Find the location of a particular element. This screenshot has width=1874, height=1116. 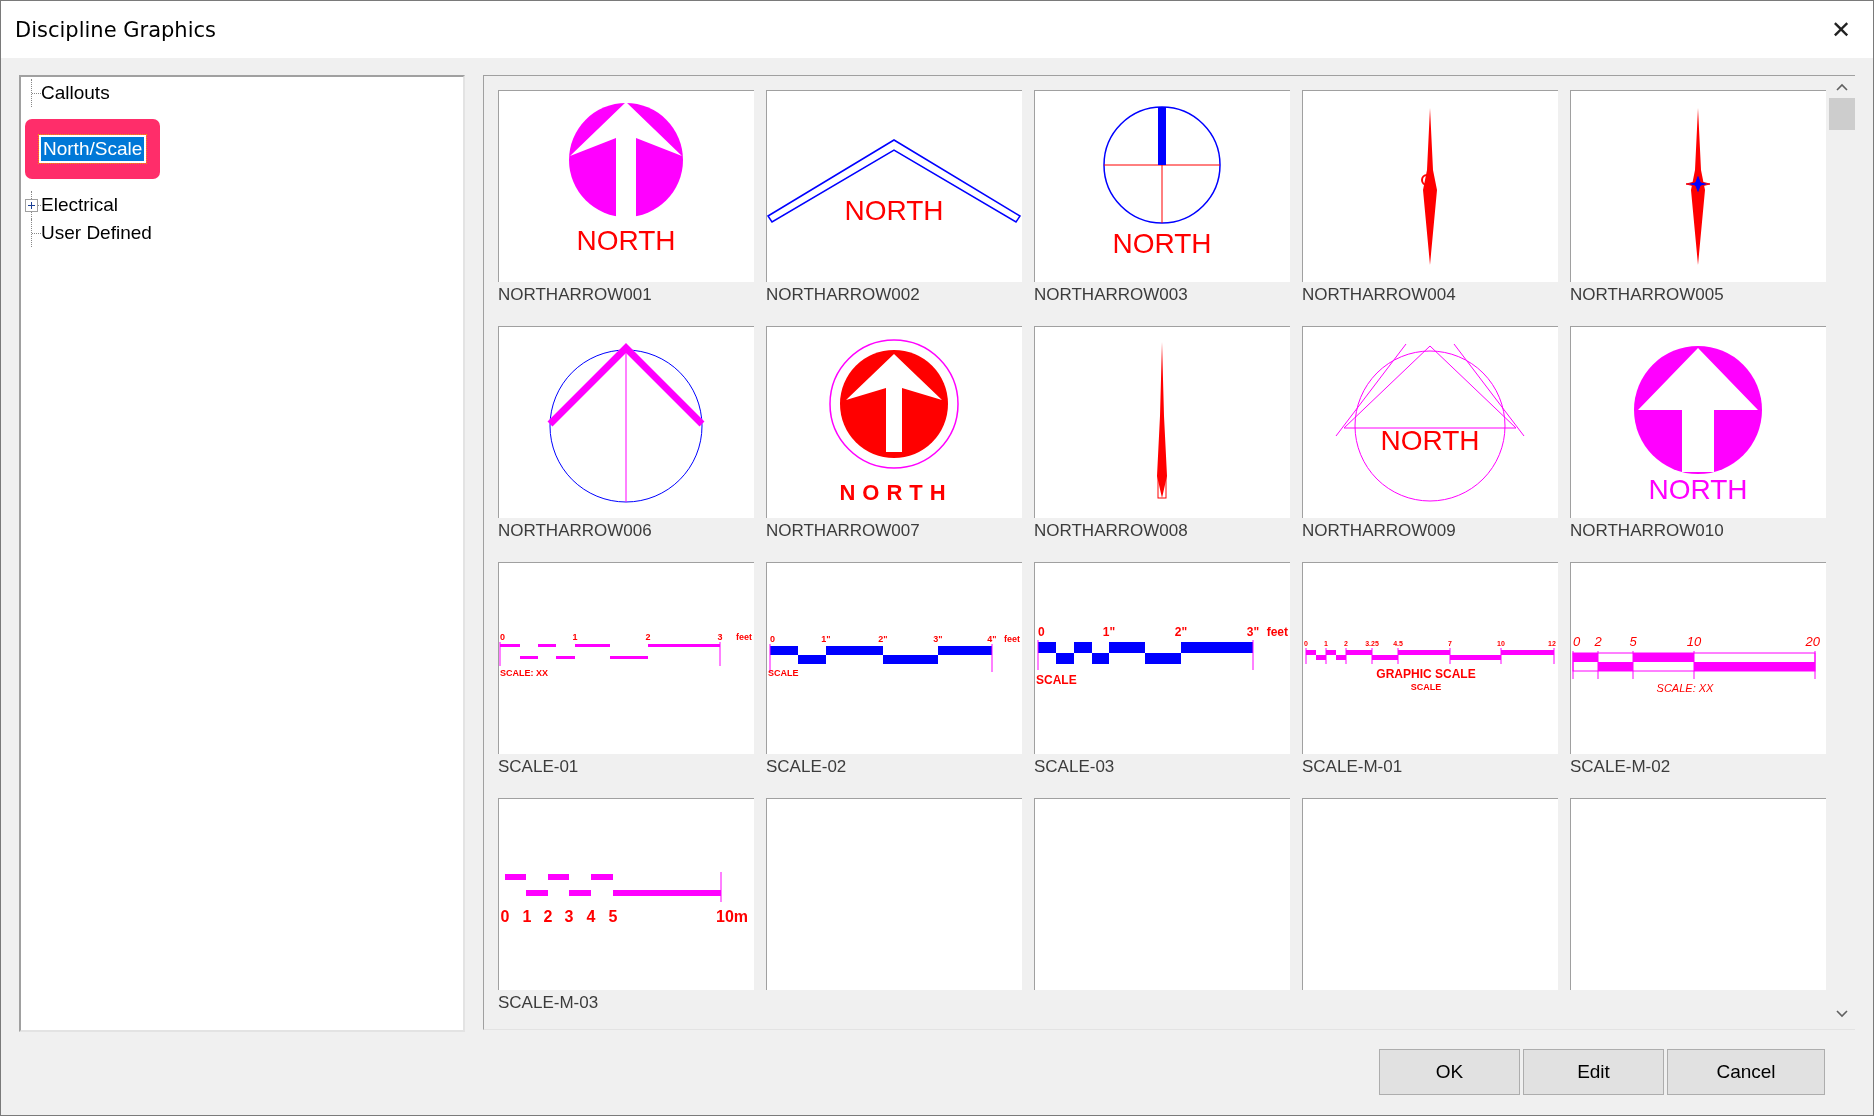

dialog-button: OK is located at coordinates (1449, 1072).